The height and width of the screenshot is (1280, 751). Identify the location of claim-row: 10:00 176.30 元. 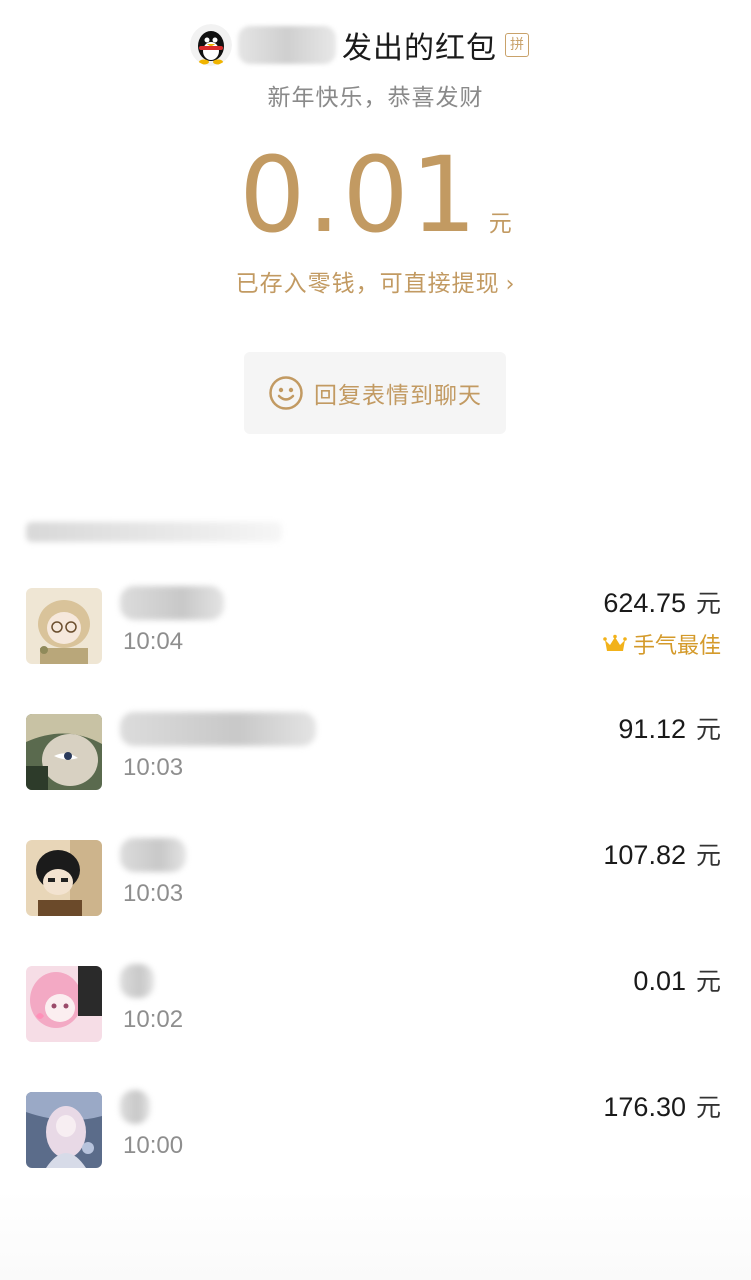
(375, 1131).